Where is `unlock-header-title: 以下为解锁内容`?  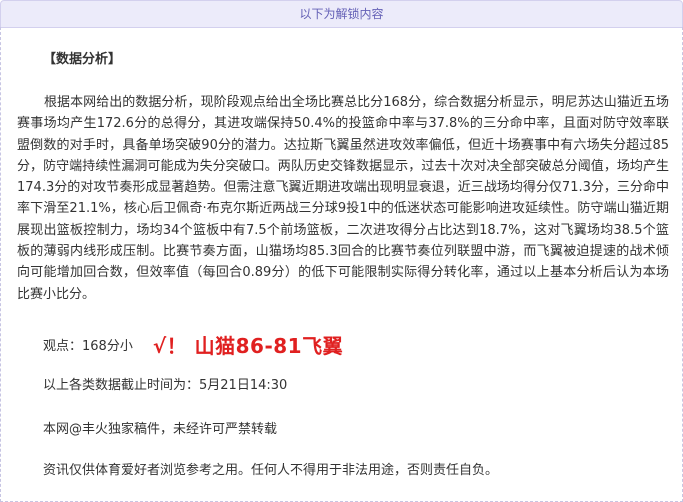 unlock-header-title: 以下为解锁内容 is located at coordinates (341, 14).